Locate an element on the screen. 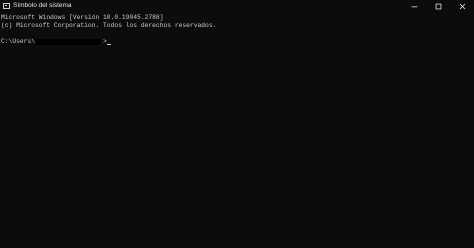 Image resolution: width=474 pixels, height=248 pixels. title-bar: Símbolo del sistema is located at coordinates (237, 6).